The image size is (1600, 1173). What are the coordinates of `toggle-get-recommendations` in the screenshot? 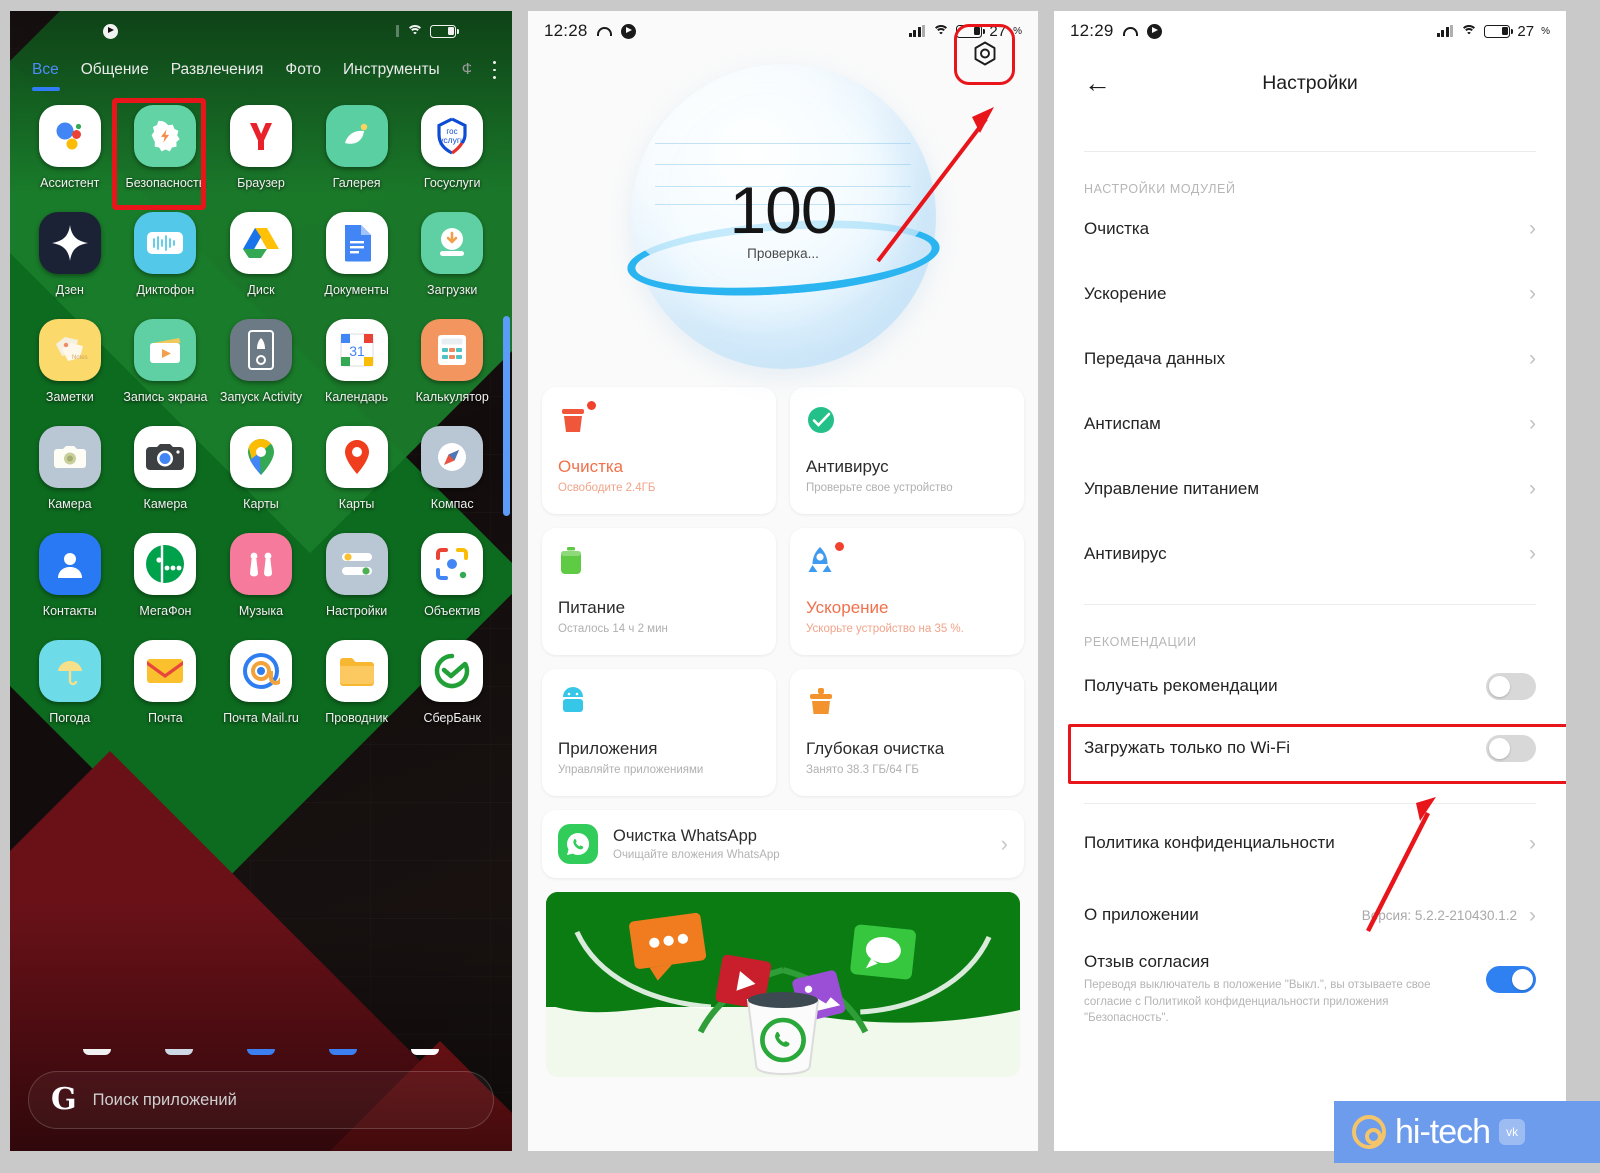 It's located at (1511, 686).